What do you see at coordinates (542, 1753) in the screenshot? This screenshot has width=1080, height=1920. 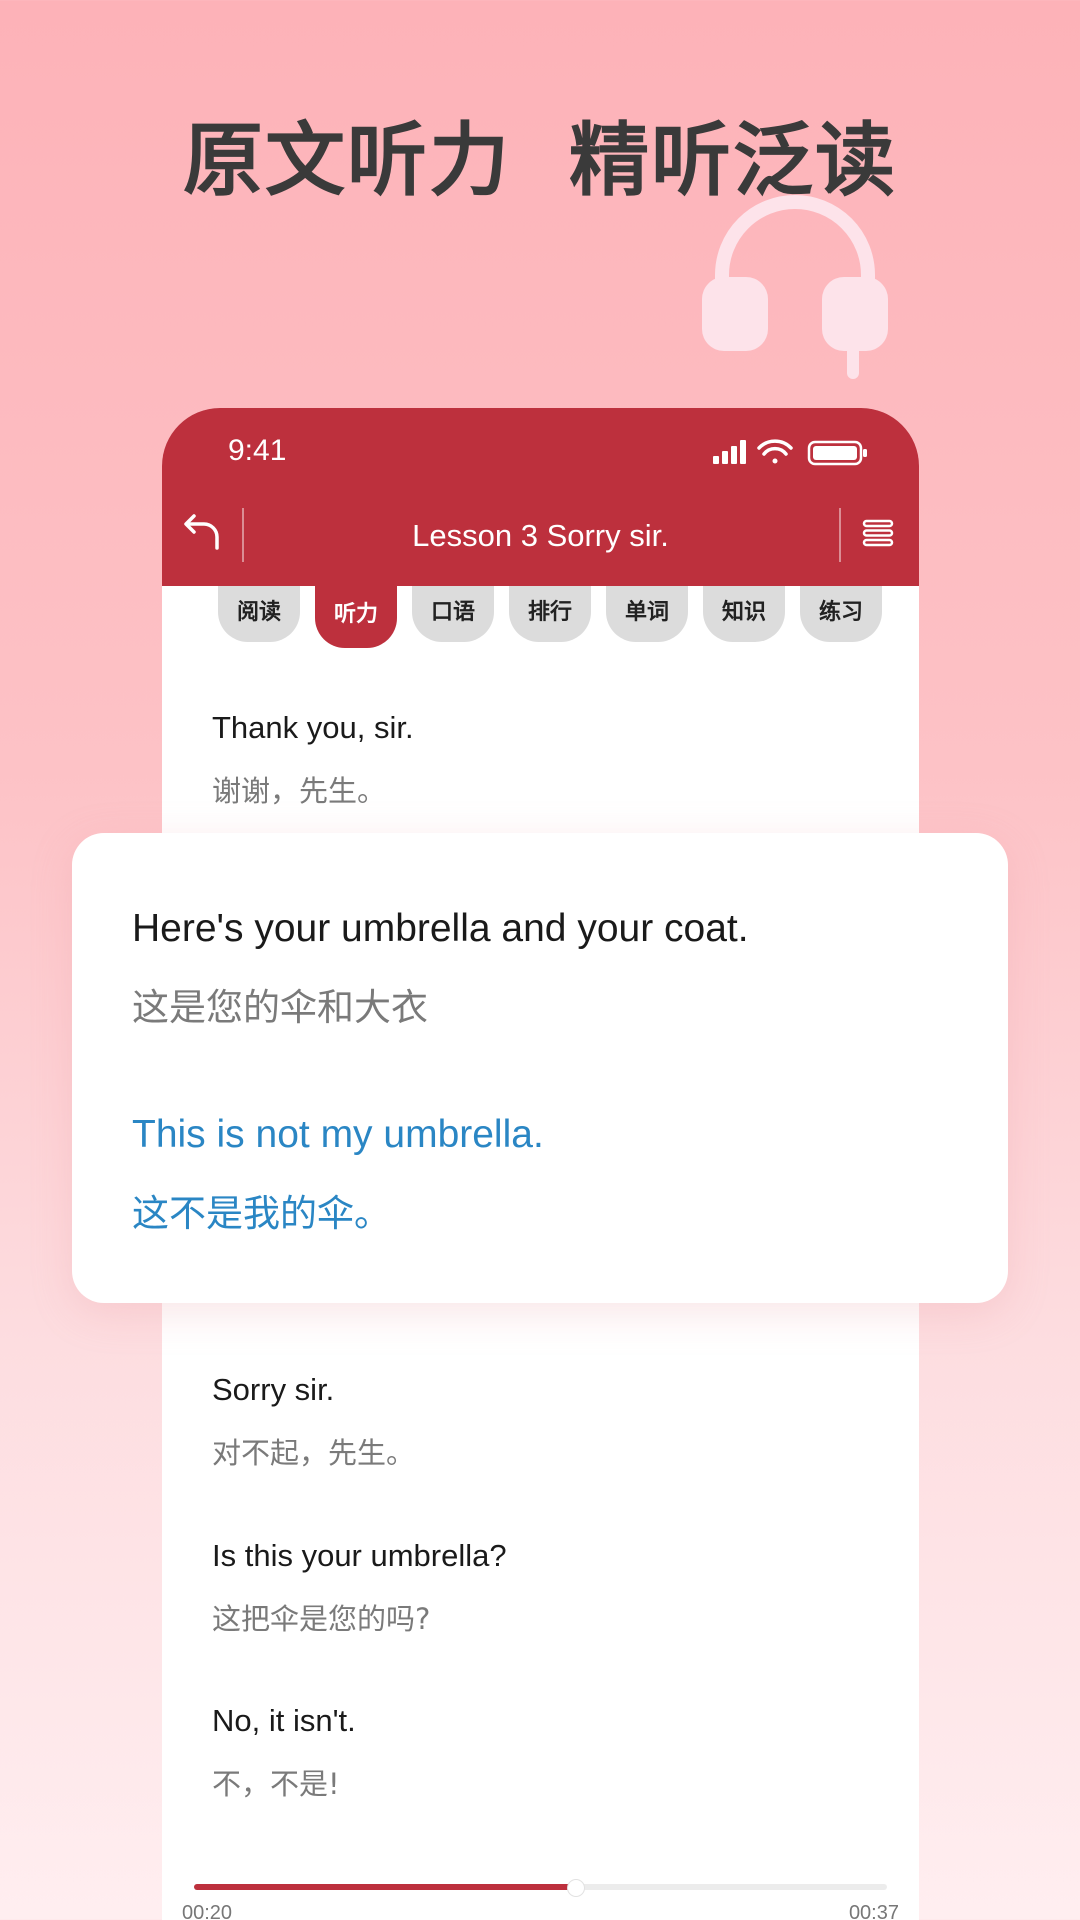 I see `sentence-item: No, it isn't. 不，不是!` at bounding box center [542, 1753].